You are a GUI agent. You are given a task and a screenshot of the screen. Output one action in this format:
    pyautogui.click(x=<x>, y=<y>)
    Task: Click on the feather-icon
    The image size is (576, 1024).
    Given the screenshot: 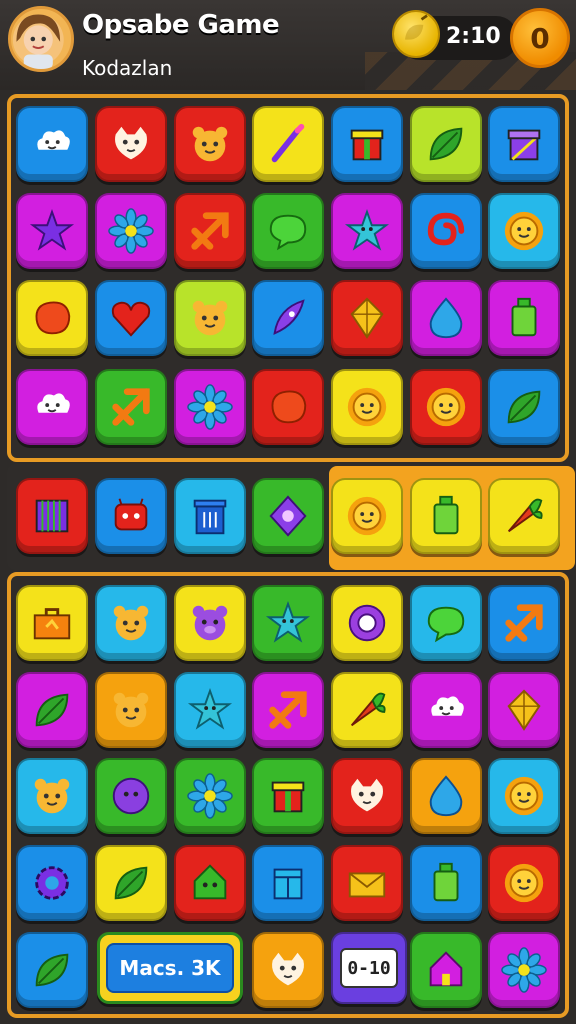 What is the action you would take?
    pyautogui.click(x=289, y=317)
    